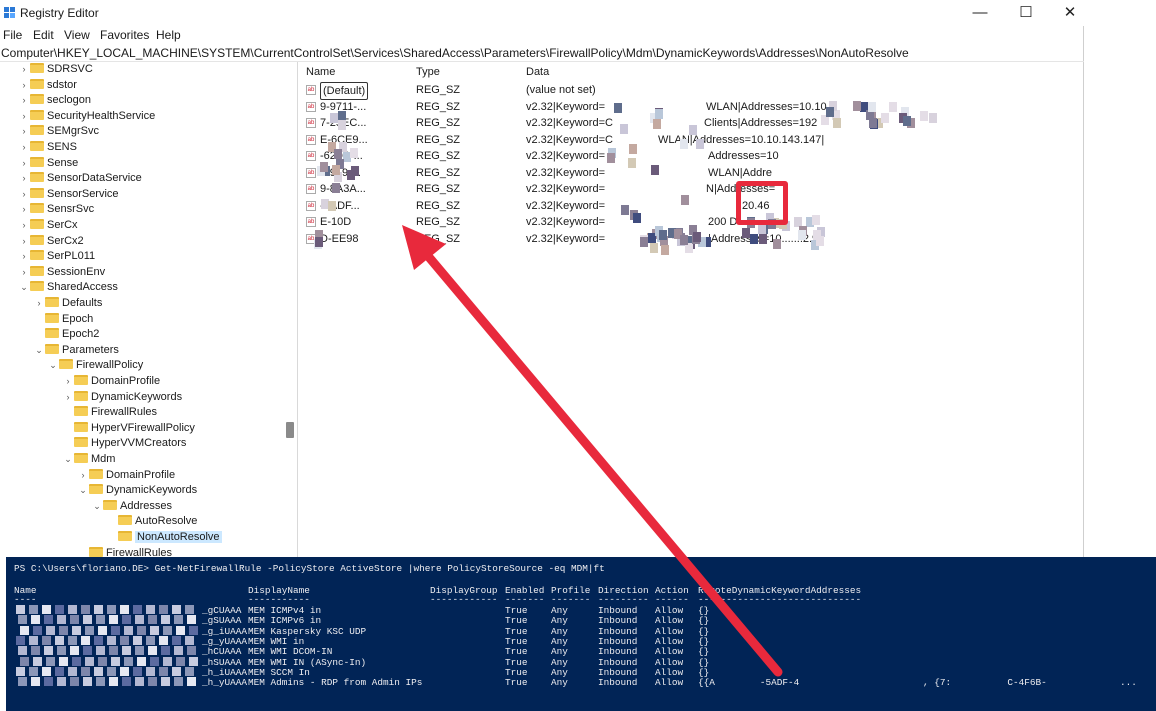 The height and width of the screenshot is (711, 1156). I want to click on tree-item: ⌄ SharedAccess, so click(68, 287).